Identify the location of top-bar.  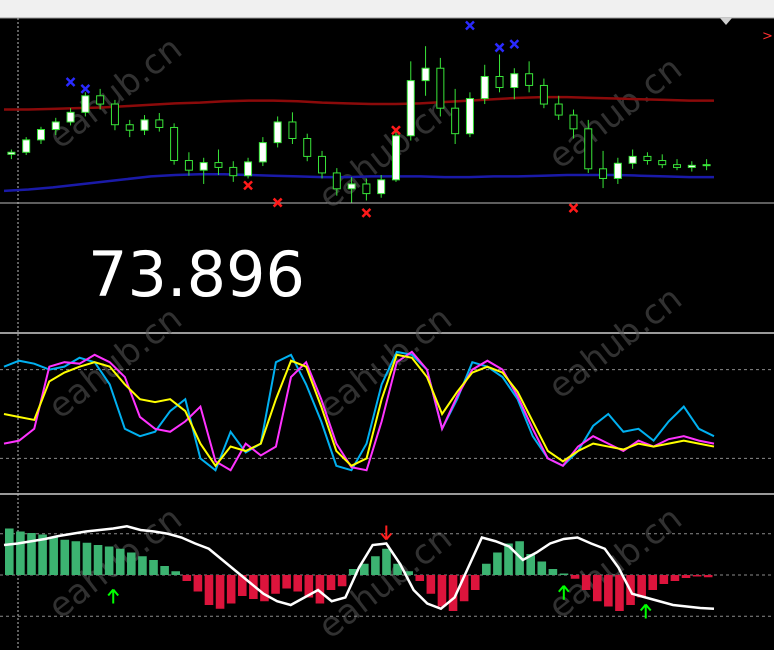
(387, 9).